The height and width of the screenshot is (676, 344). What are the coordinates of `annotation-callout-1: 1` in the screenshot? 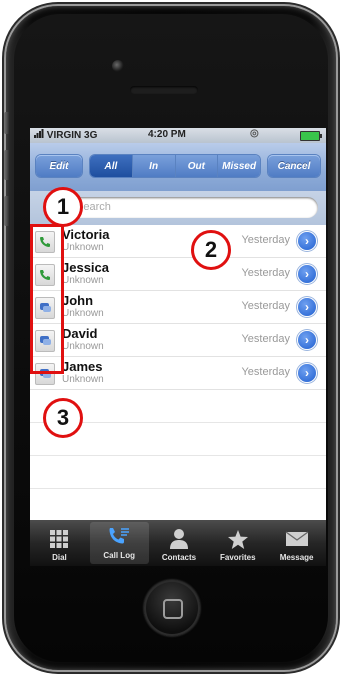 It's located at (63, 207).